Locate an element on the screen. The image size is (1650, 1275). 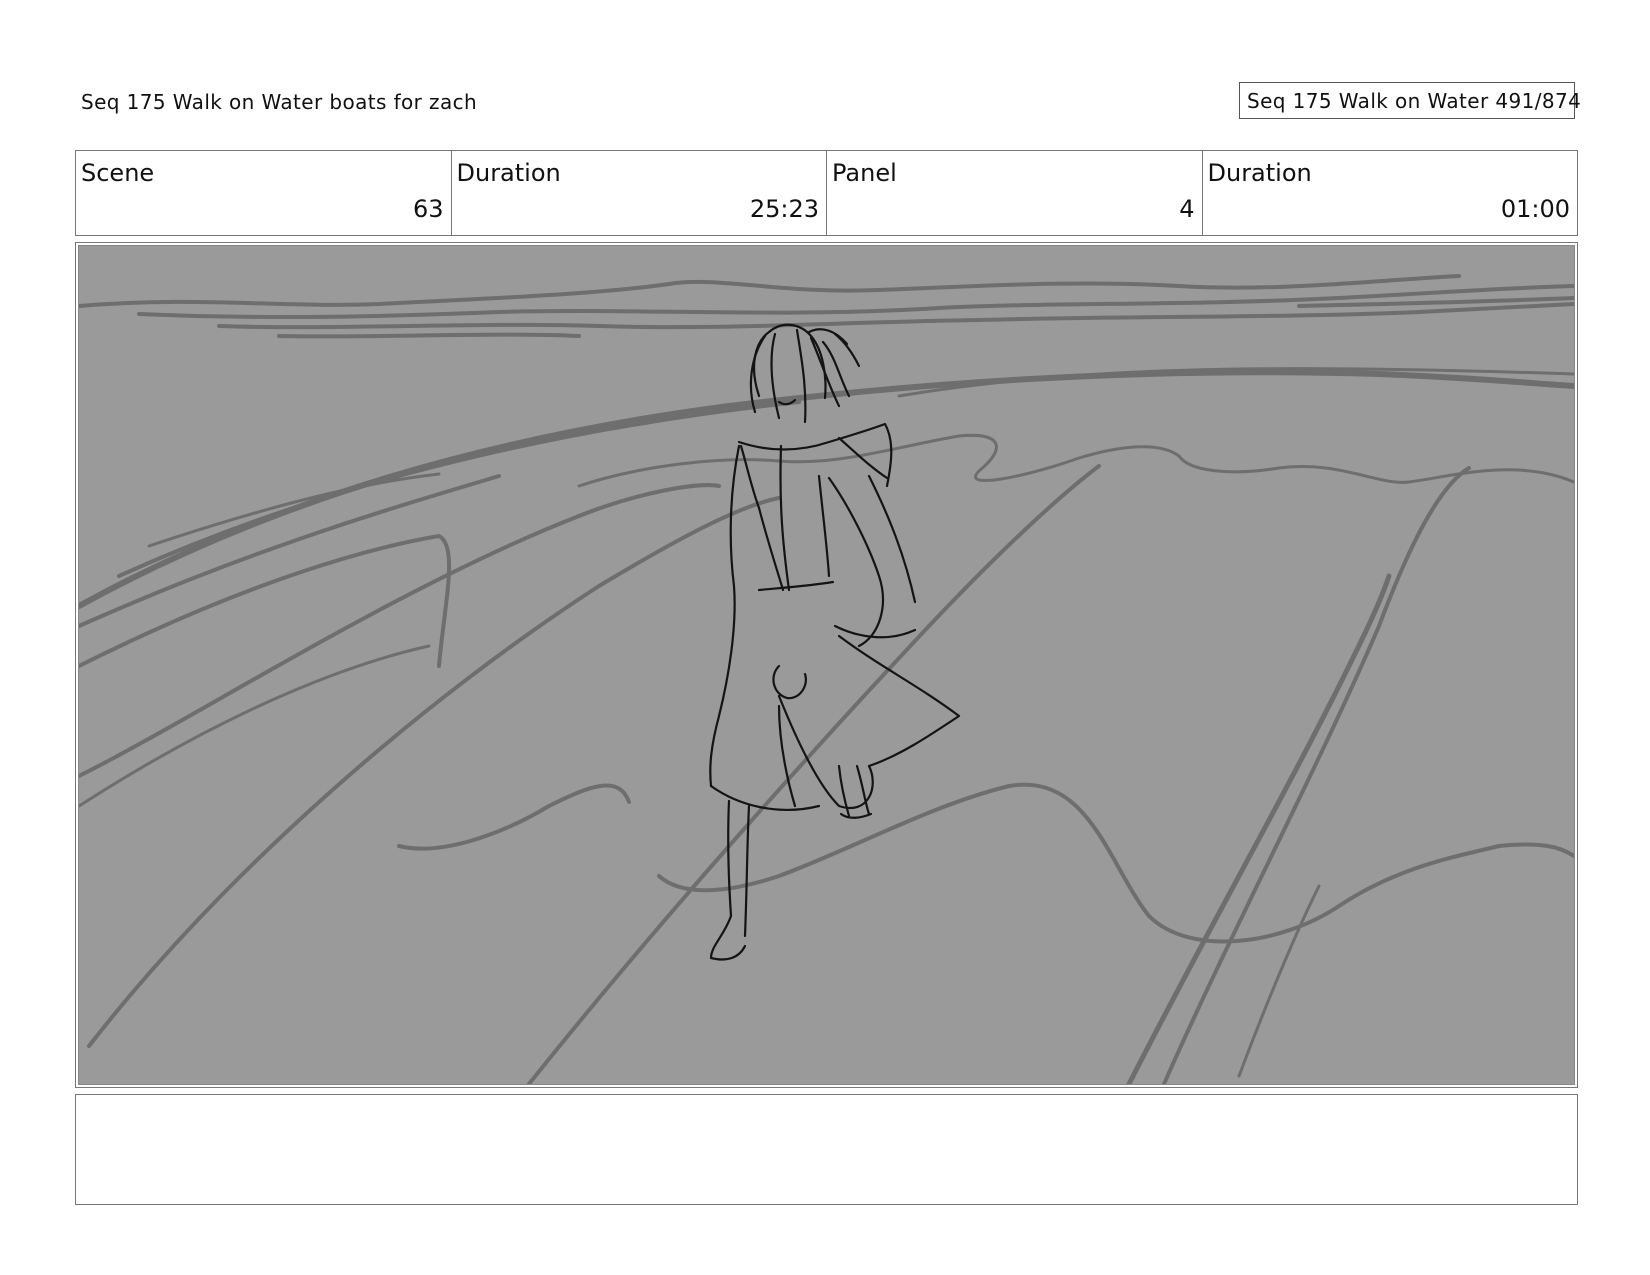
panel-label: Panel is located at coordinates (864, 173).